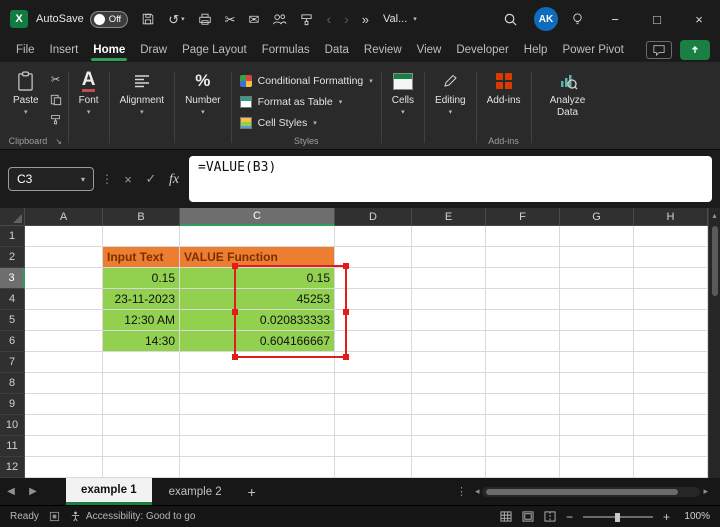 Image resolution: width=720 pixels, height=527 pixels. I want to click on cell-A1, so click(64, 236).